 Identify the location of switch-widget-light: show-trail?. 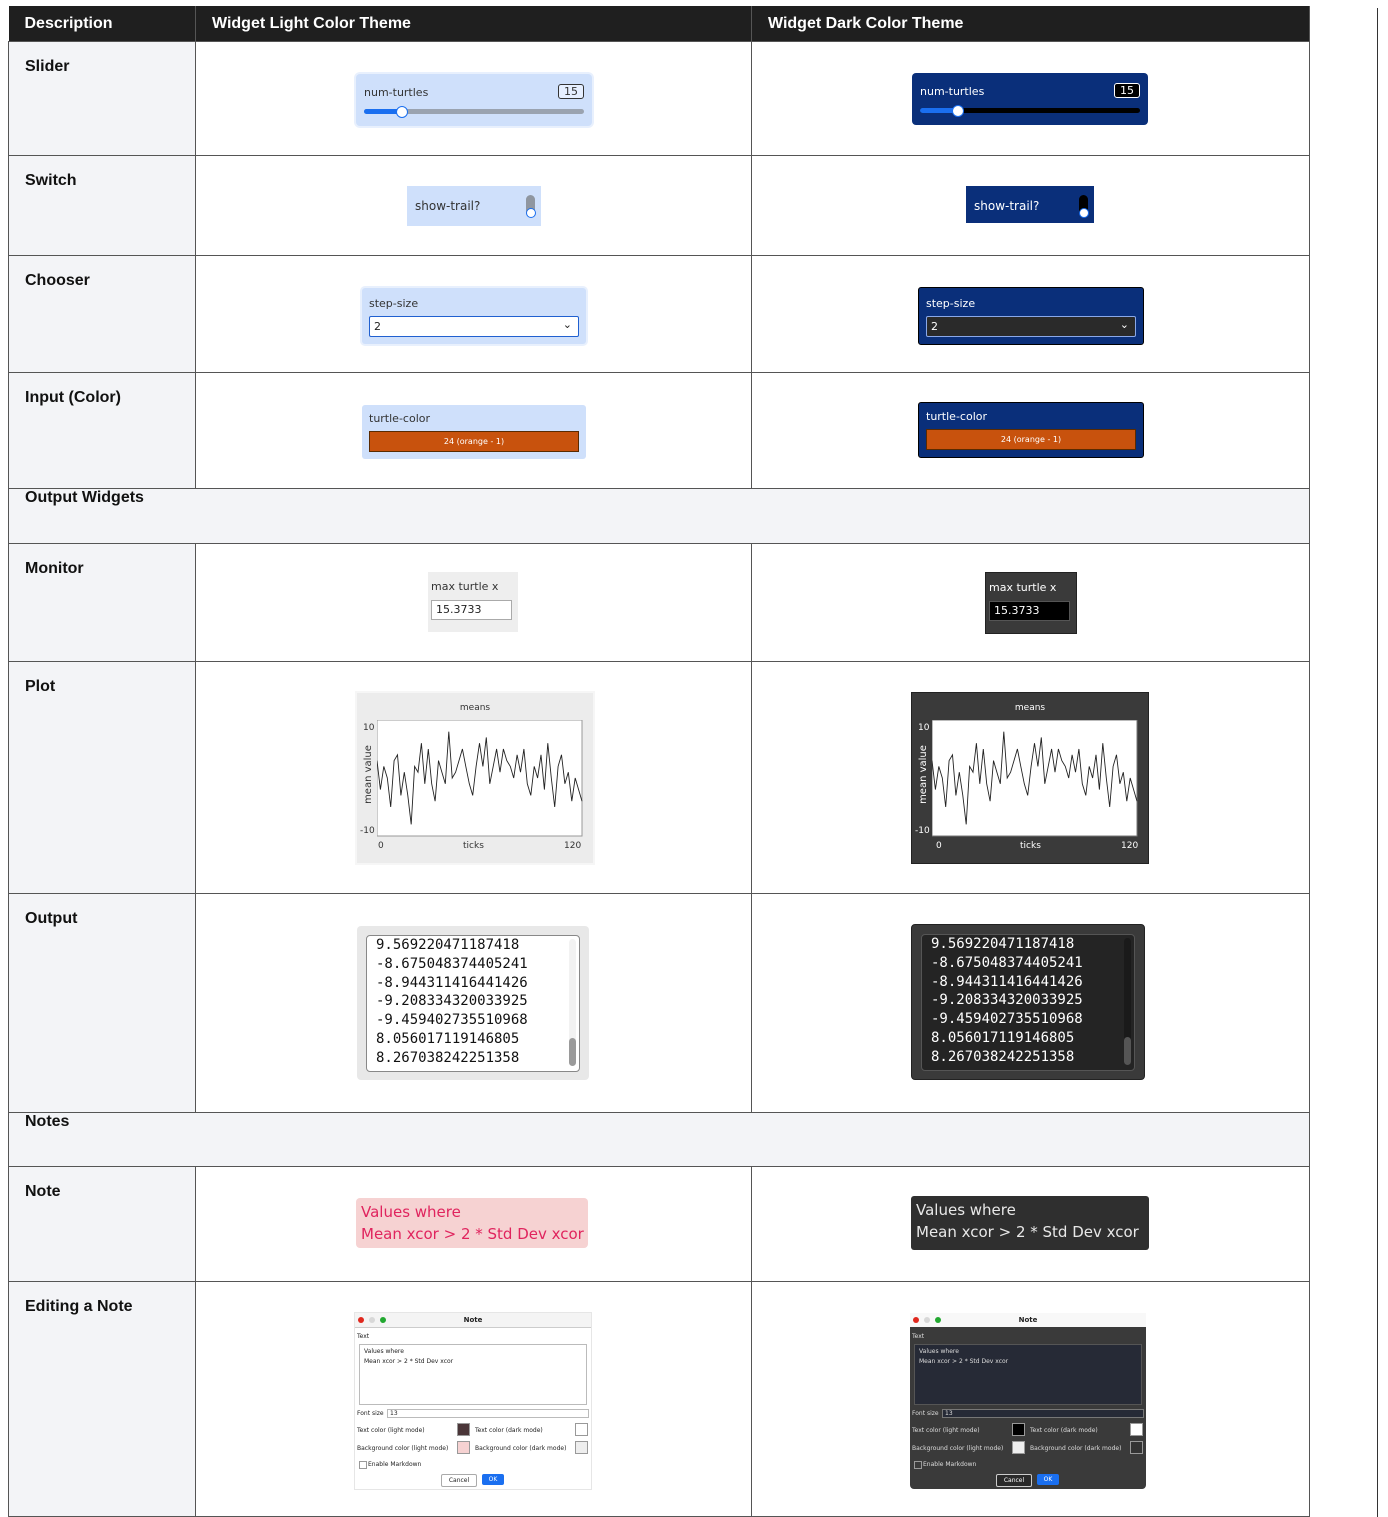
(474, 206).